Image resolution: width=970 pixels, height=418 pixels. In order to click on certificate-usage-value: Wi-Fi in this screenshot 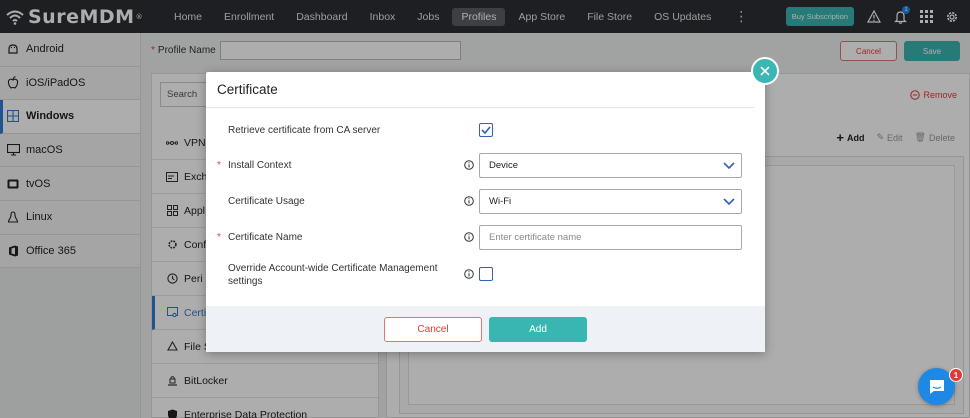, I will do `click(500, 201)`.